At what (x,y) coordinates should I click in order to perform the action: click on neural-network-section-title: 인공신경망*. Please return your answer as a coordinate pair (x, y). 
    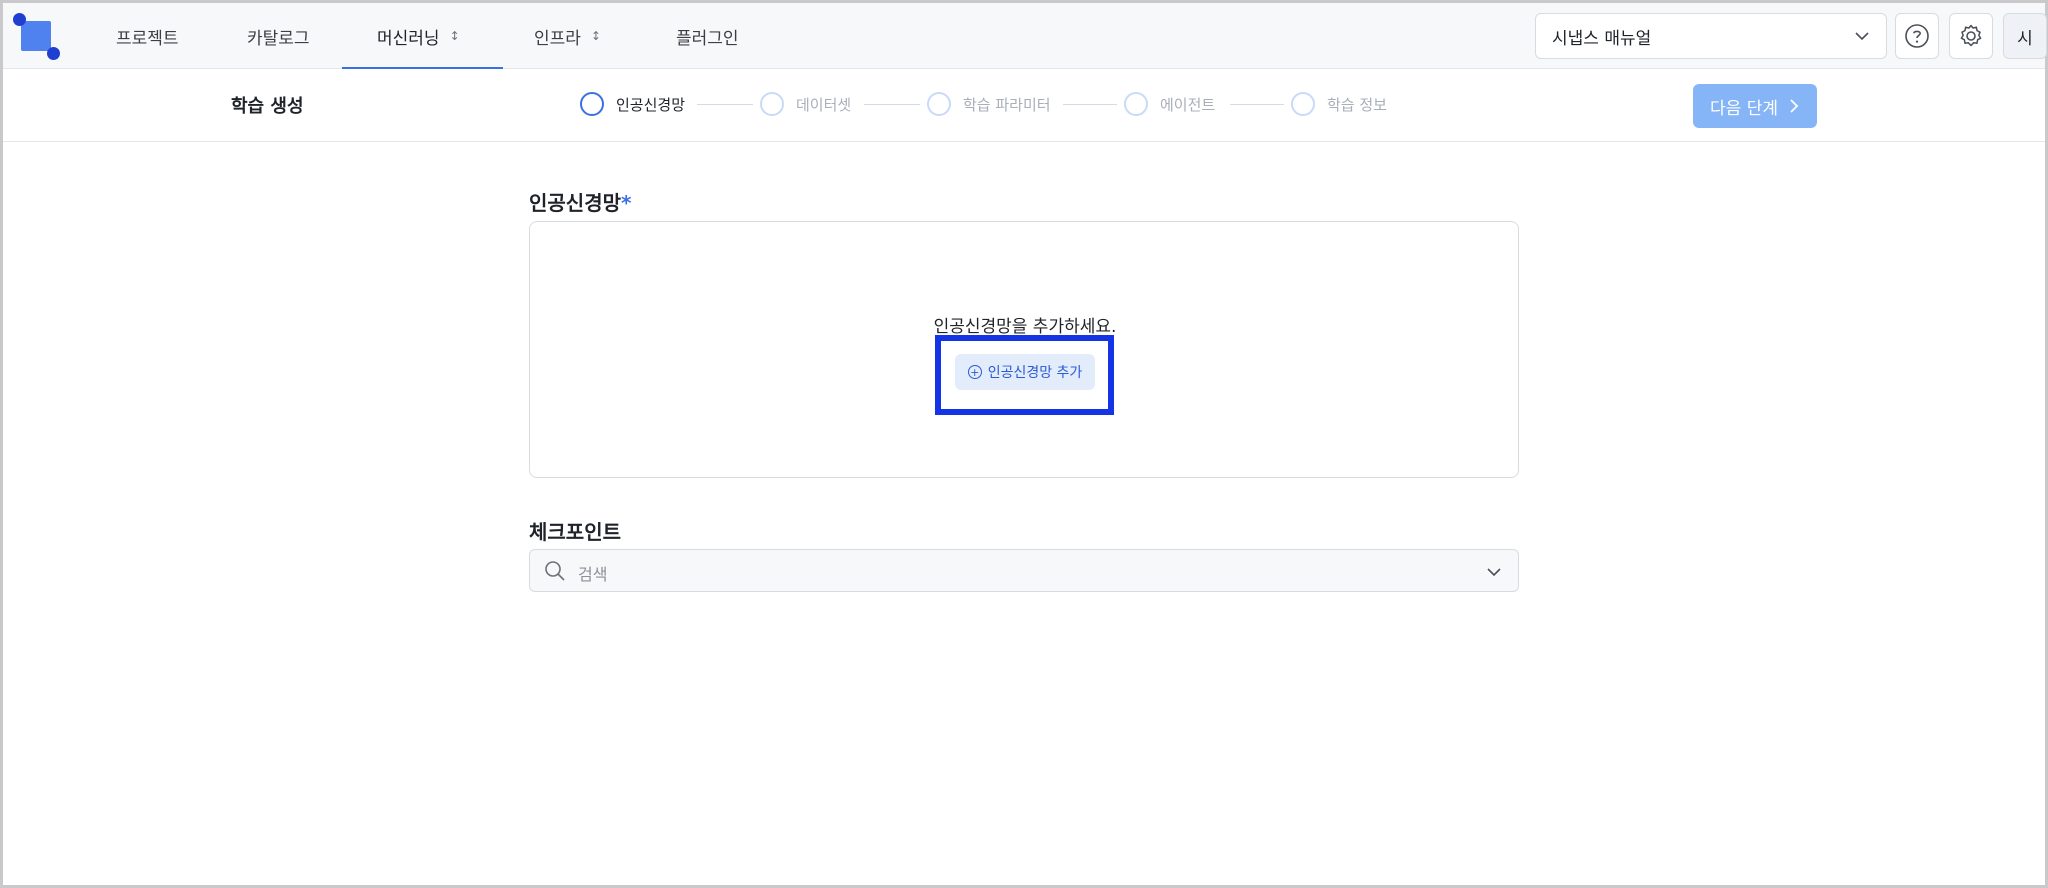
    Looking at the image, I should click on (580, 201).